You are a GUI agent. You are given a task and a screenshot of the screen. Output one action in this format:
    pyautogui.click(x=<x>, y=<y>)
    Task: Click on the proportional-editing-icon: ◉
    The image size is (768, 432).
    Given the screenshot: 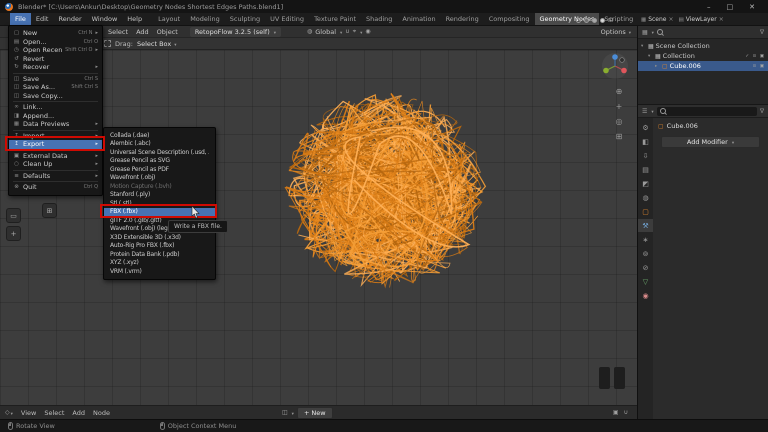 What is the action you would take?
    pyautogui.click(x=367, y=31)
    